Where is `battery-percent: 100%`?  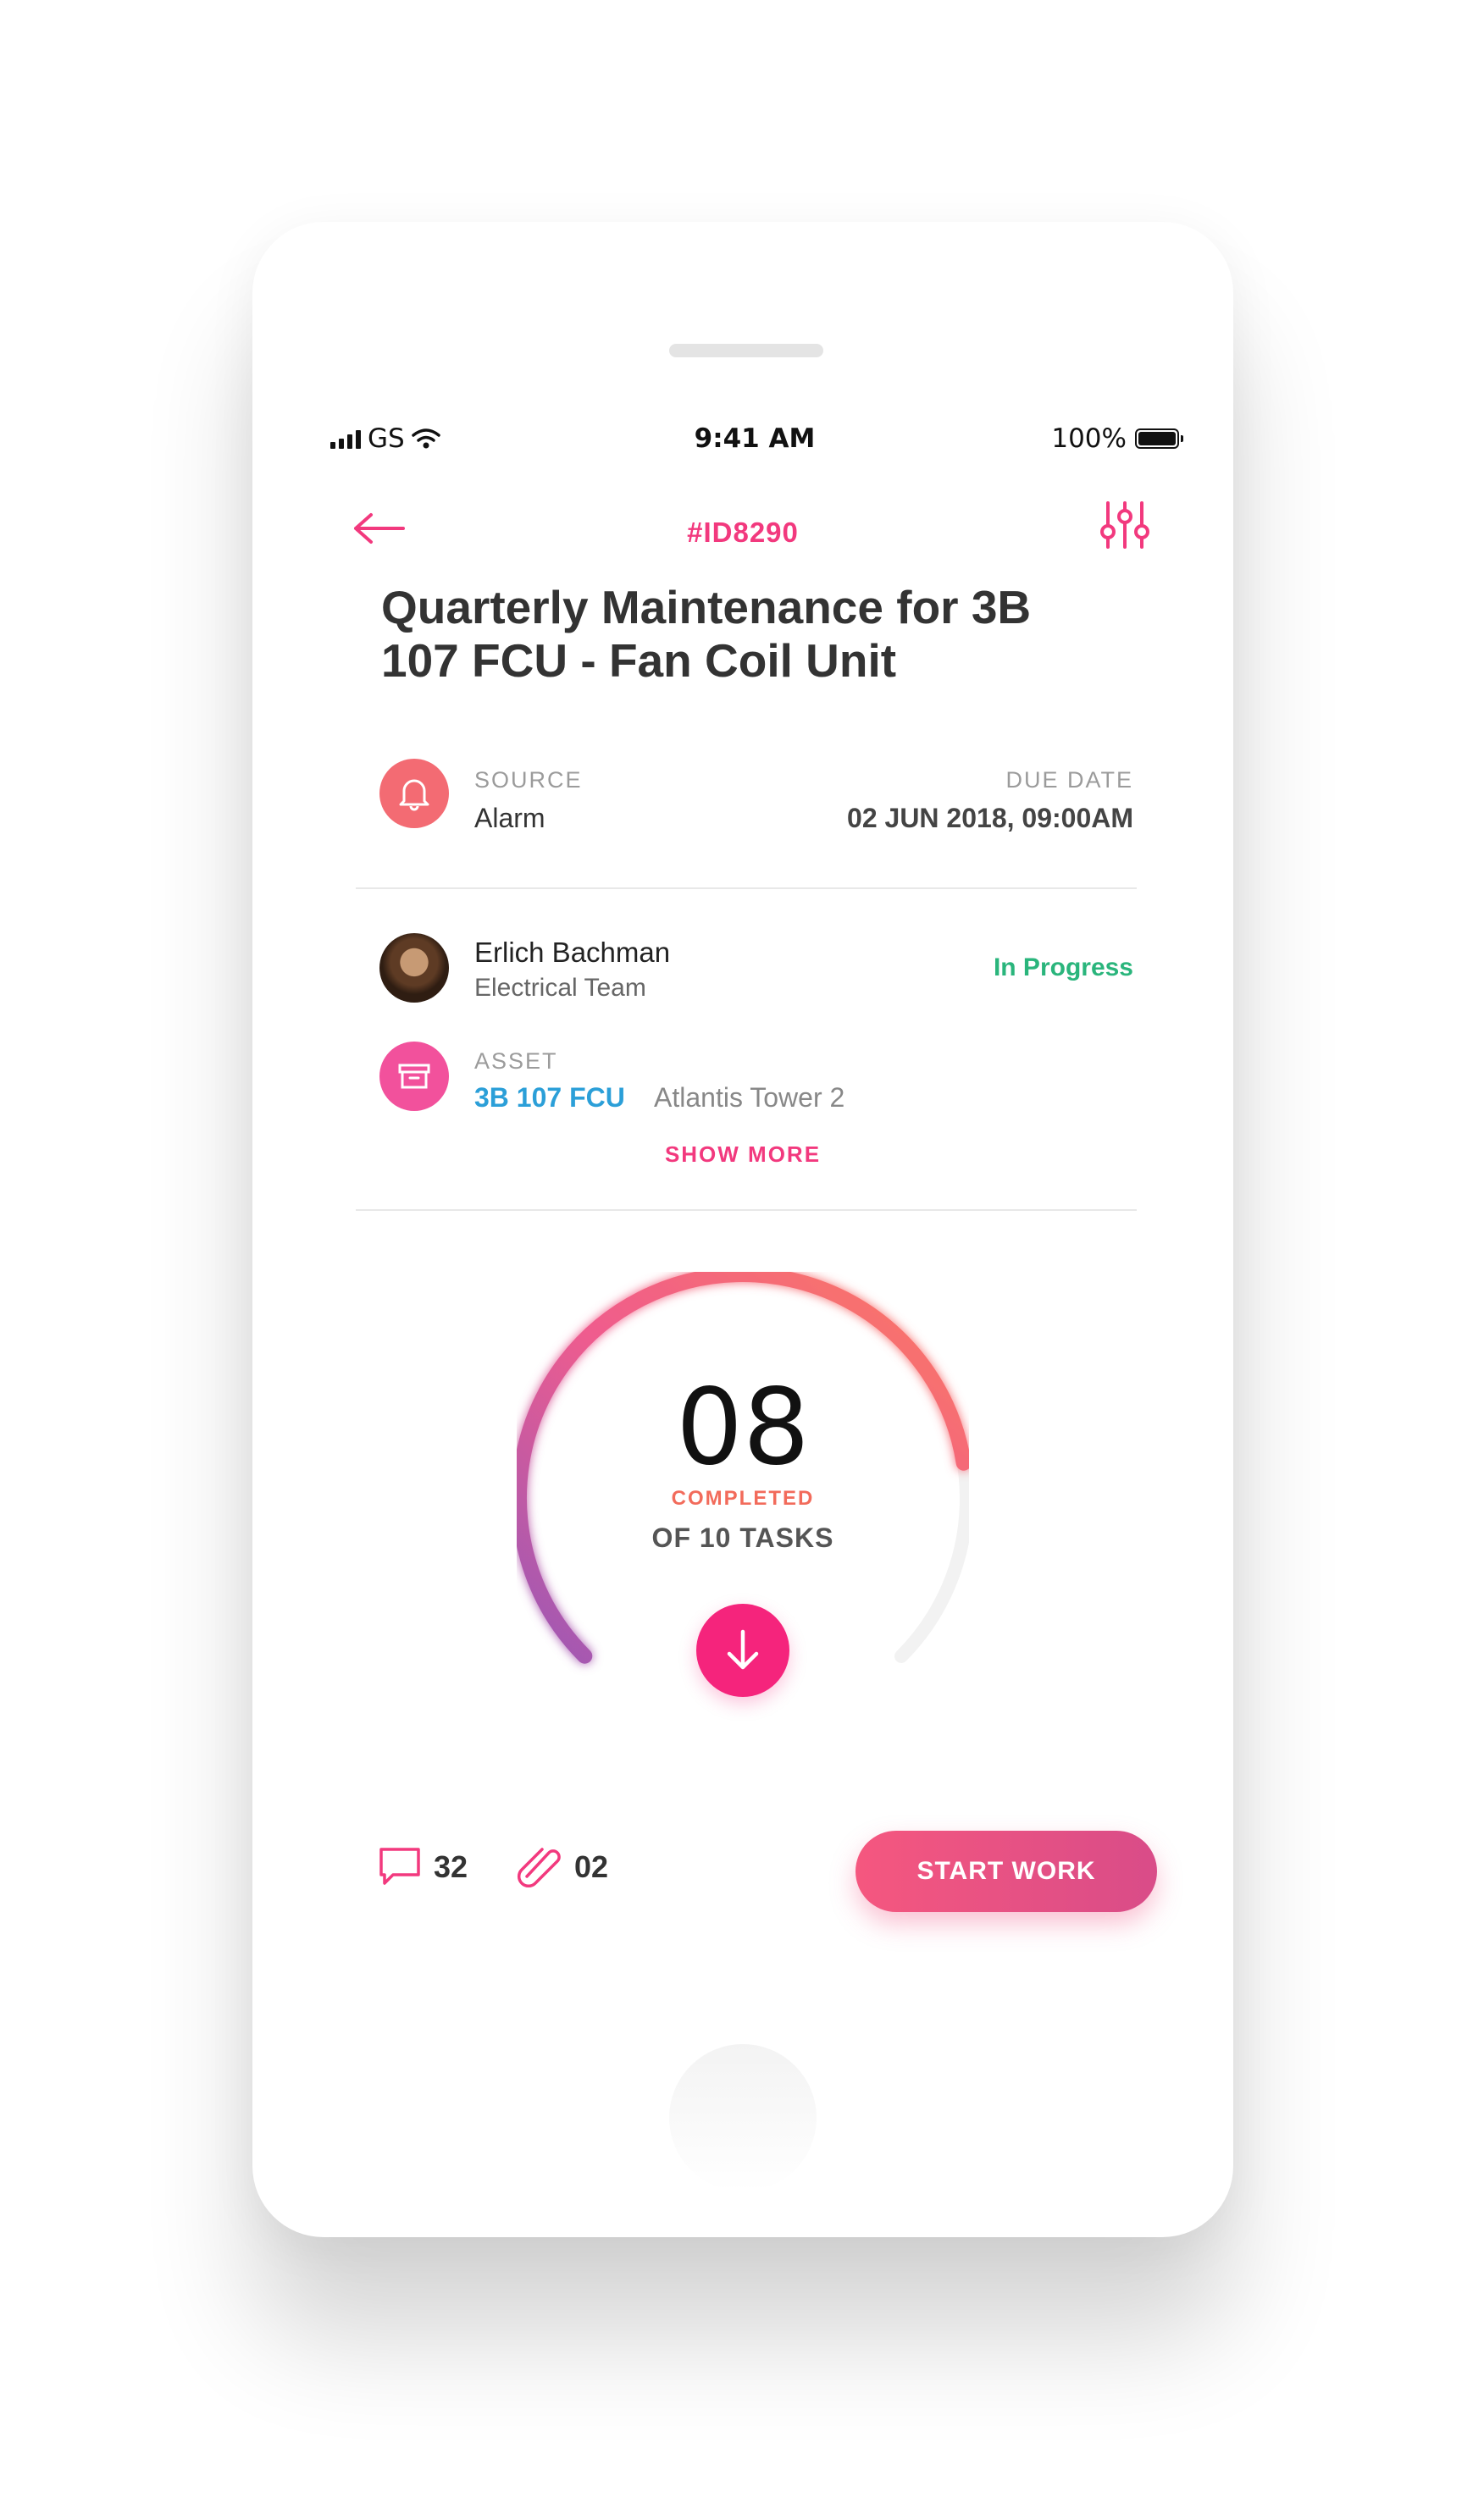 battery-percent: 100% is located at coordinates (1089, 439).